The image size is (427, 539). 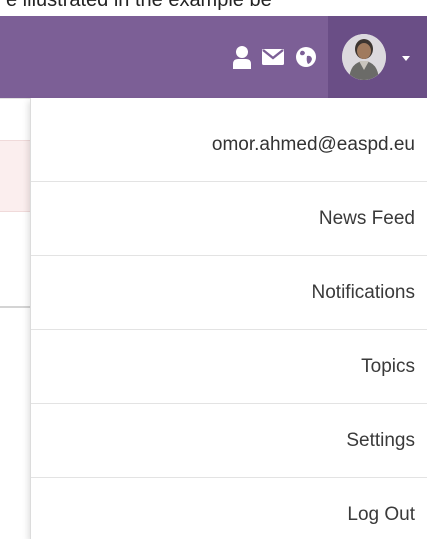 I want to click on user-email: omor.ahmed@easpd.eu, so click(x=229, y=145).